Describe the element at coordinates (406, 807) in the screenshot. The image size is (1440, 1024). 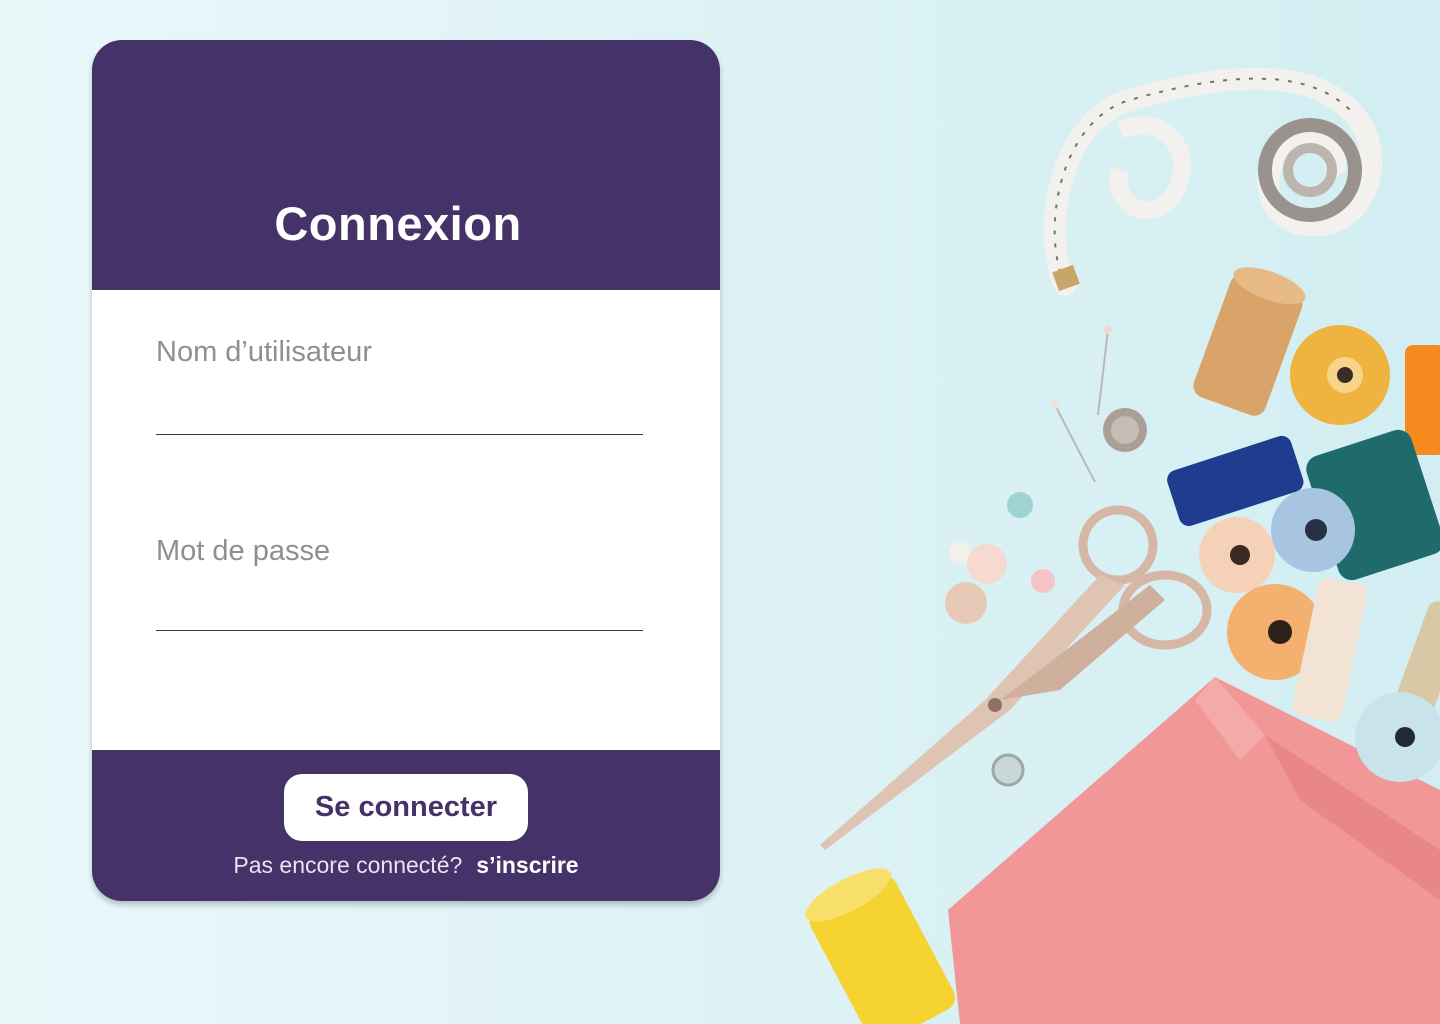
I see `login-button: Se connecter` at that location.